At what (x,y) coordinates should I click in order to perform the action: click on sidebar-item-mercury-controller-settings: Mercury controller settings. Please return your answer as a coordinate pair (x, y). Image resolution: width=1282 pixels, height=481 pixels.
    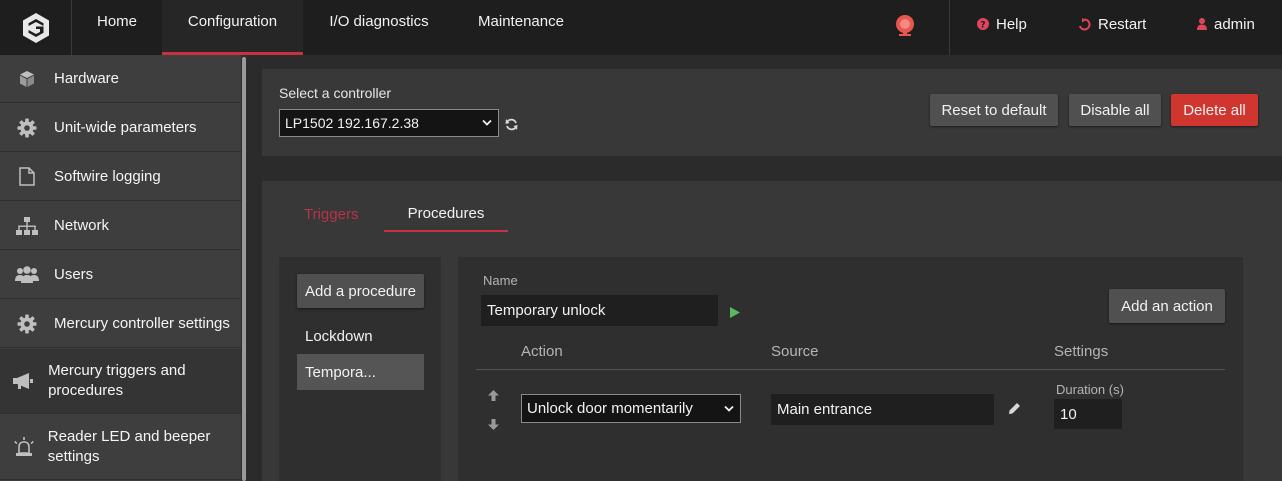
    Looking at the image, I should click on (120, 324).